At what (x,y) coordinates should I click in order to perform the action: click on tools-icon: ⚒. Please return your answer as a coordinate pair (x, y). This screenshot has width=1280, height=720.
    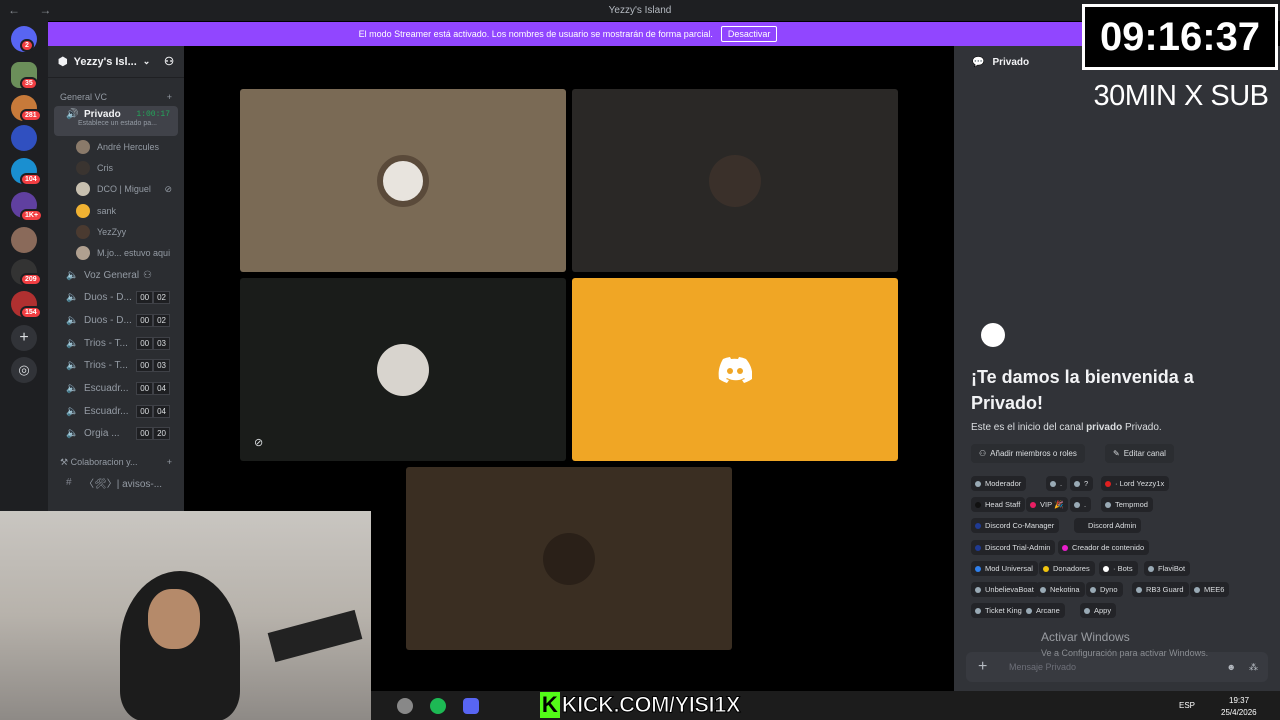
    Looking at the image, I should click on (65, 461).